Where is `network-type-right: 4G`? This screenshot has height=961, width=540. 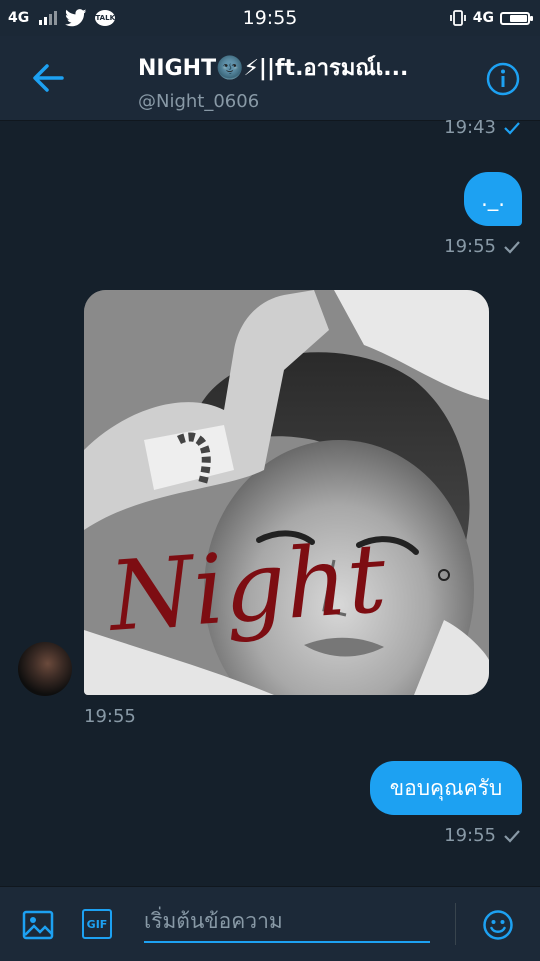
network-type-right: 4G is located at coordinates (483, 18).